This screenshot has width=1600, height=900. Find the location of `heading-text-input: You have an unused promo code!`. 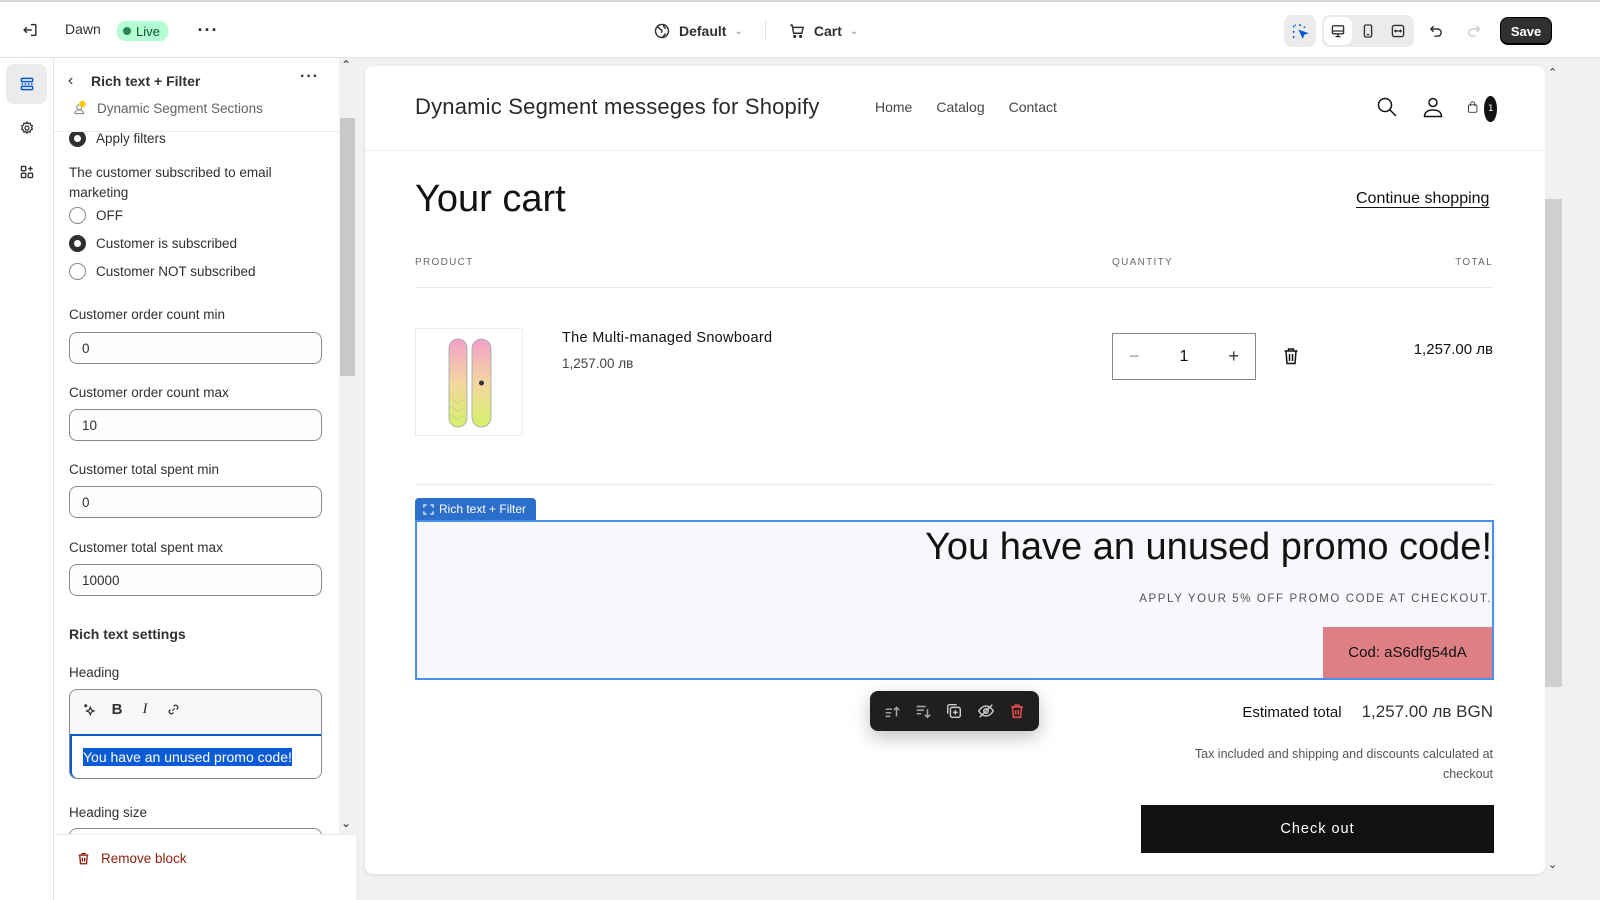

heading-text-input: You have an unused promo code! is located at coordinates (195, 756).